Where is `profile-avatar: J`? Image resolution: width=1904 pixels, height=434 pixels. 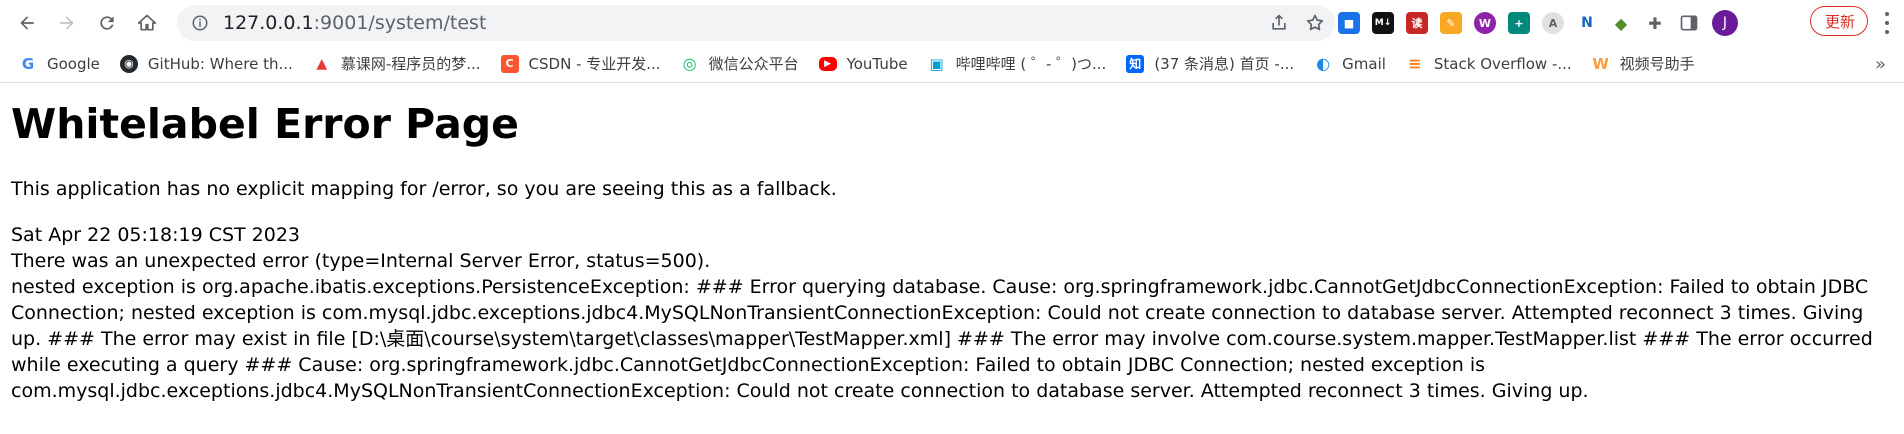
profile-avatar: J is located at coordinates (1725, 23).